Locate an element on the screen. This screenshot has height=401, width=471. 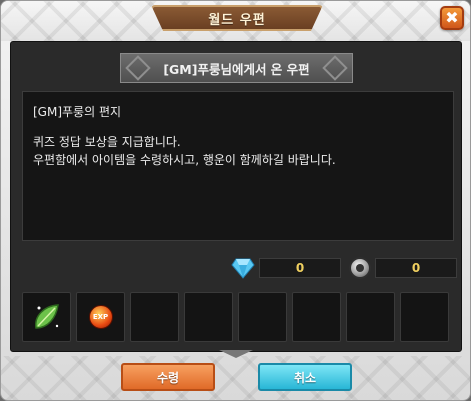
attachment-slots: EXP is located at coordinates (238, 317).